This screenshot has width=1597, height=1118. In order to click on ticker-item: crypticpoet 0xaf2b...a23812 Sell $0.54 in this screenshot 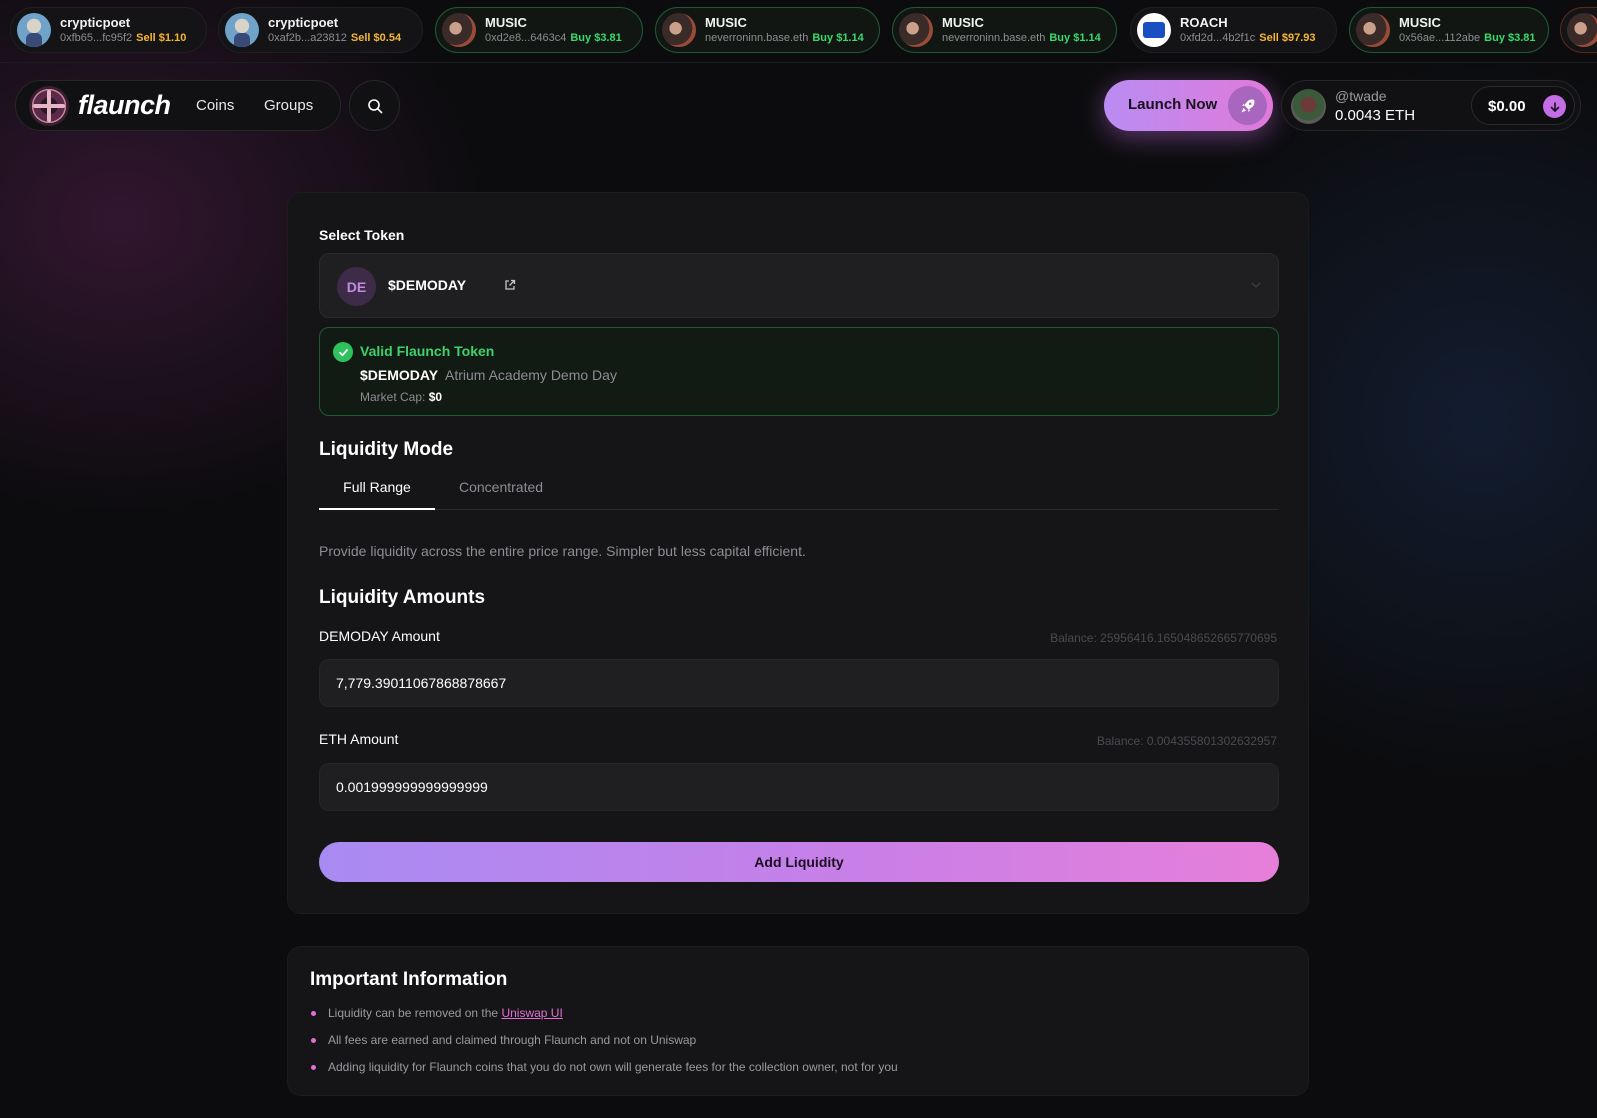, I will do `click(320, 30)`.